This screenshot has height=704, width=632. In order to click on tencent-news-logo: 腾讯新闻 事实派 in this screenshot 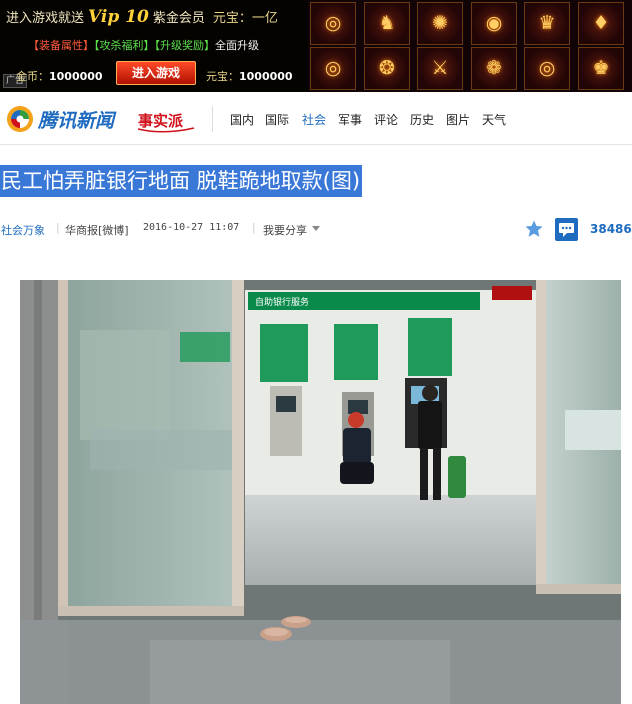, I will do `click(99, 119)`.